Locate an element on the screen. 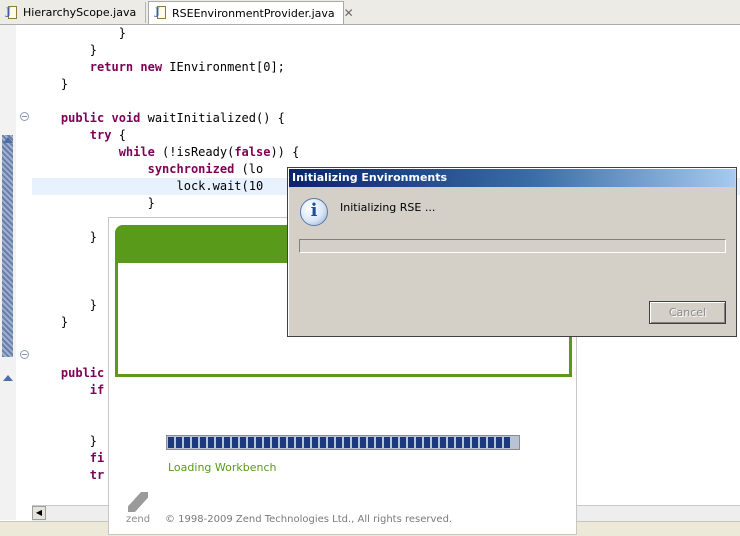  code-text: waitInitialized() { is located at coordinates (212, 118).